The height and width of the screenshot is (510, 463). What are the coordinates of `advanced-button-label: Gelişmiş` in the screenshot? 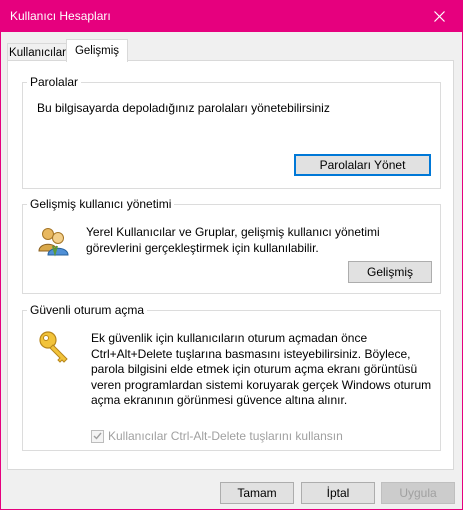 It's located at (389, 272).